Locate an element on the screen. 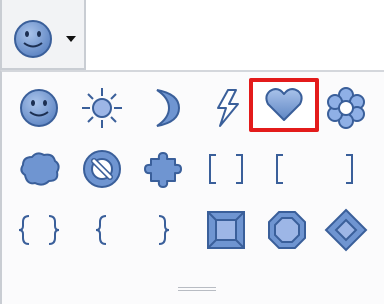 The height and width of the screenshot is (304, 384). shape-right-bracket-button is located at coordinates (346, 169).